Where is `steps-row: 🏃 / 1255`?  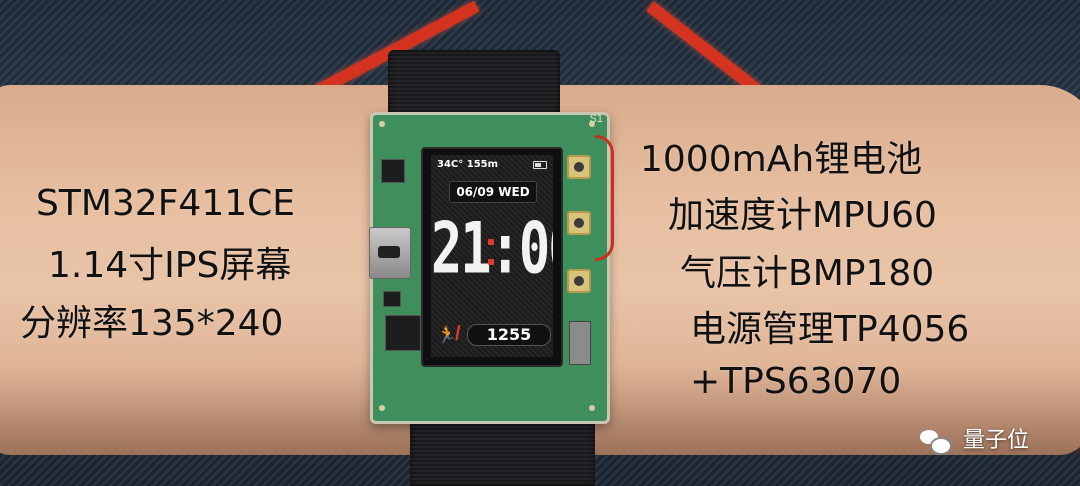
steps-row: 🏃 / 1255 is located at coordinates (493, 334).